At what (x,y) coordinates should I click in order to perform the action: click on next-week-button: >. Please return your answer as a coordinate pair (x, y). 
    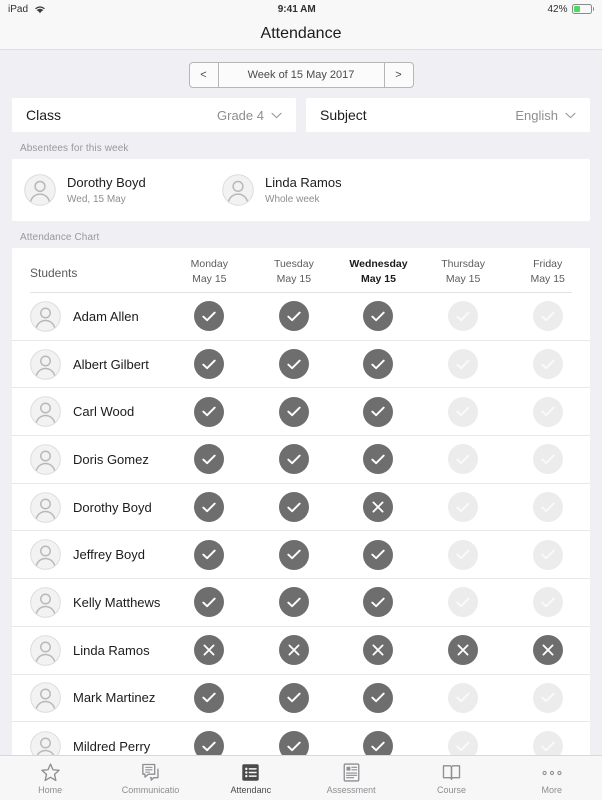
    Looking at the image, I should click on (398, 75).